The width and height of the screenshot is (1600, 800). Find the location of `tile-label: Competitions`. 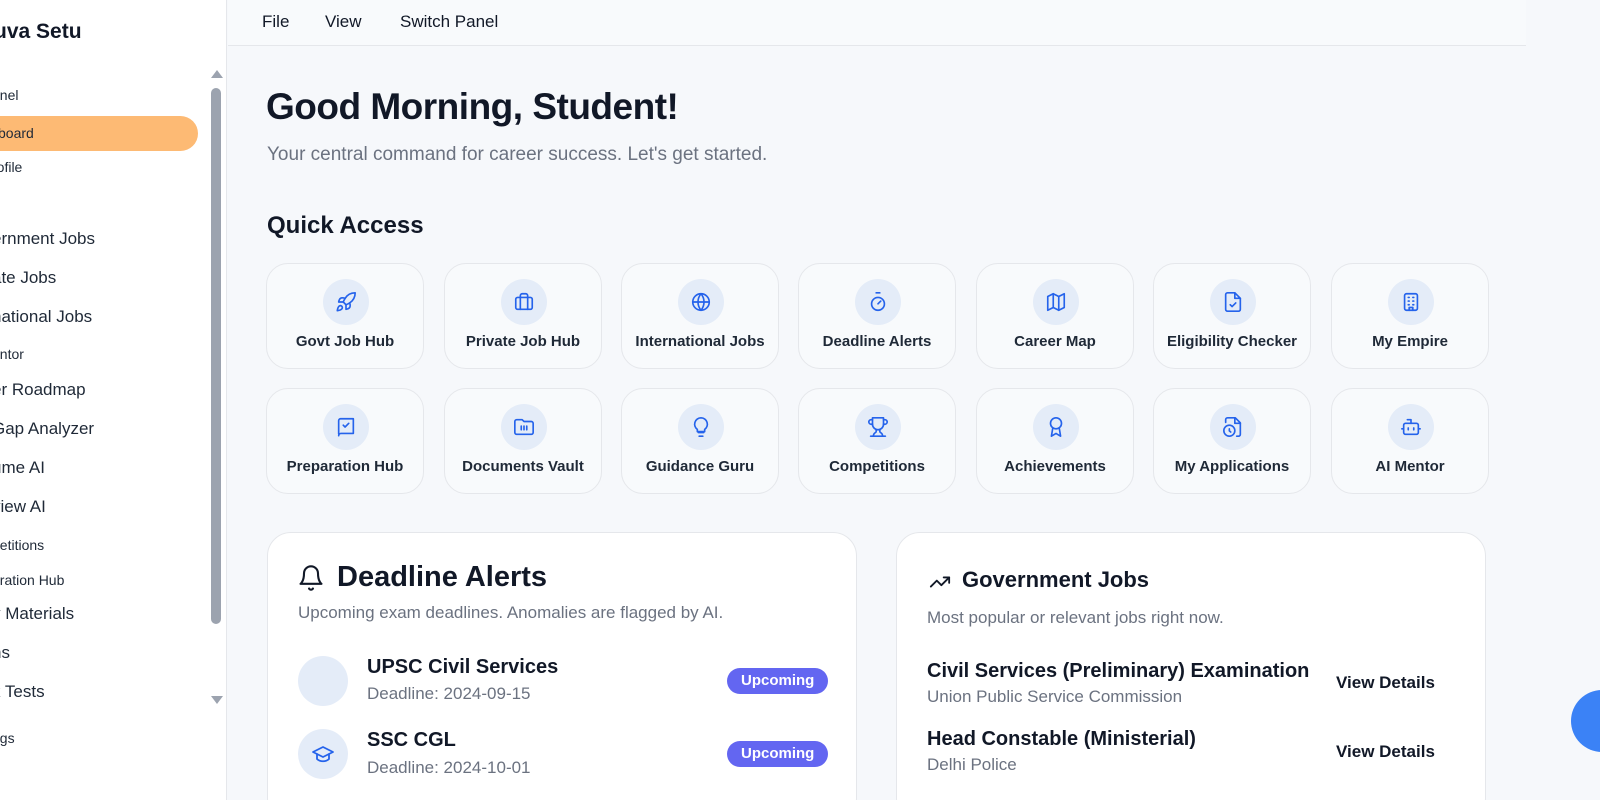

tile-label: Competitions is located at coordinates (877, 466).